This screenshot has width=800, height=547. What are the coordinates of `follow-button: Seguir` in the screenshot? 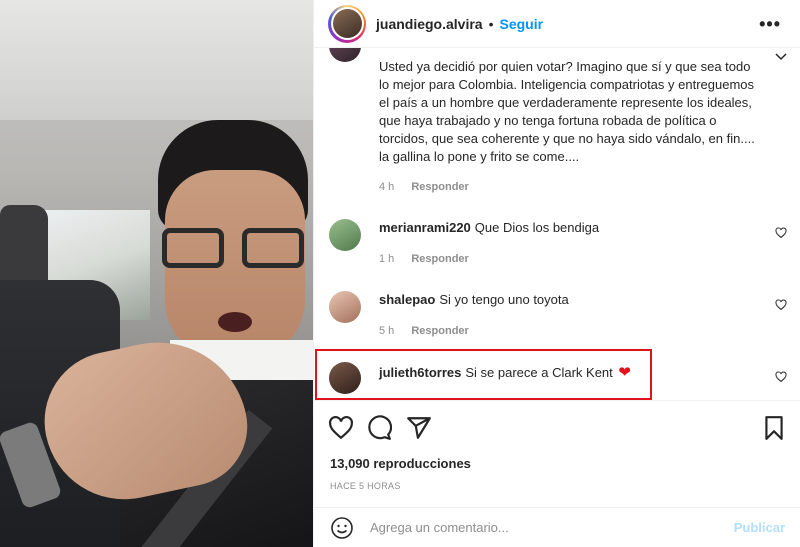 It's located at (522, 24).